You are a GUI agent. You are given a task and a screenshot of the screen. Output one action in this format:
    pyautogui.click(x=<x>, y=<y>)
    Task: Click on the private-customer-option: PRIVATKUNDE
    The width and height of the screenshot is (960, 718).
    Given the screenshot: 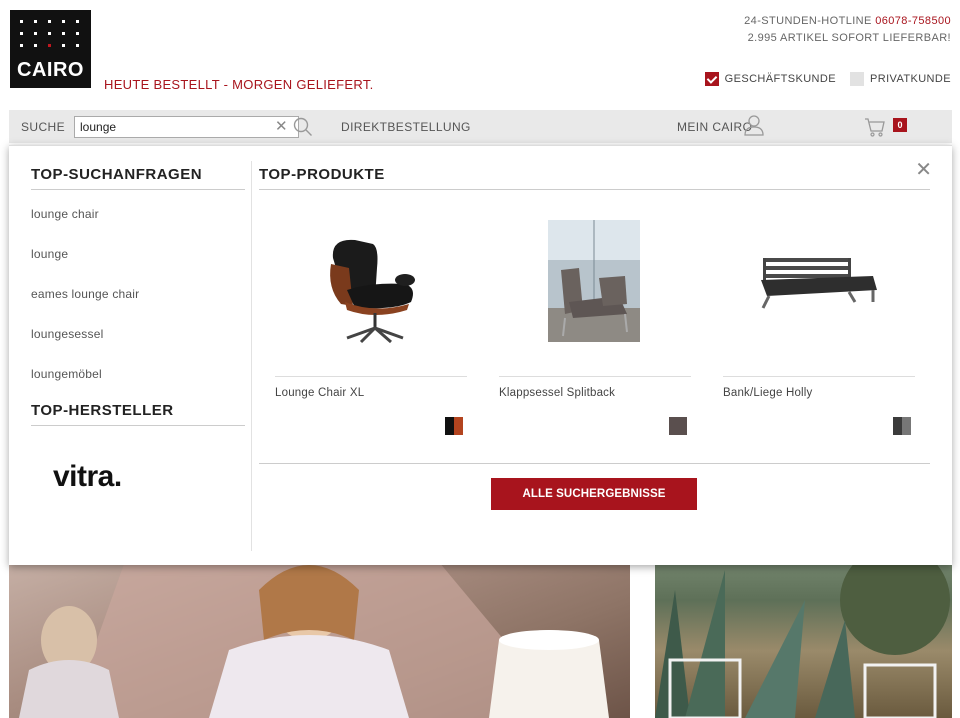 What is the action you would take?
    pyautogui.click(x=900, y=79)
    